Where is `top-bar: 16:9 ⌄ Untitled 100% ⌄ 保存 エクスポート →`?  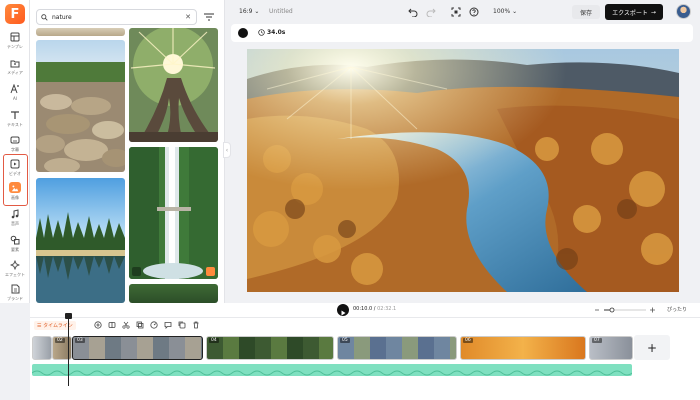
top-bar: 16:9 ⌄ Untitled 100% ⌄ 保存 エクスポート → is located at coordinates (465, 12).